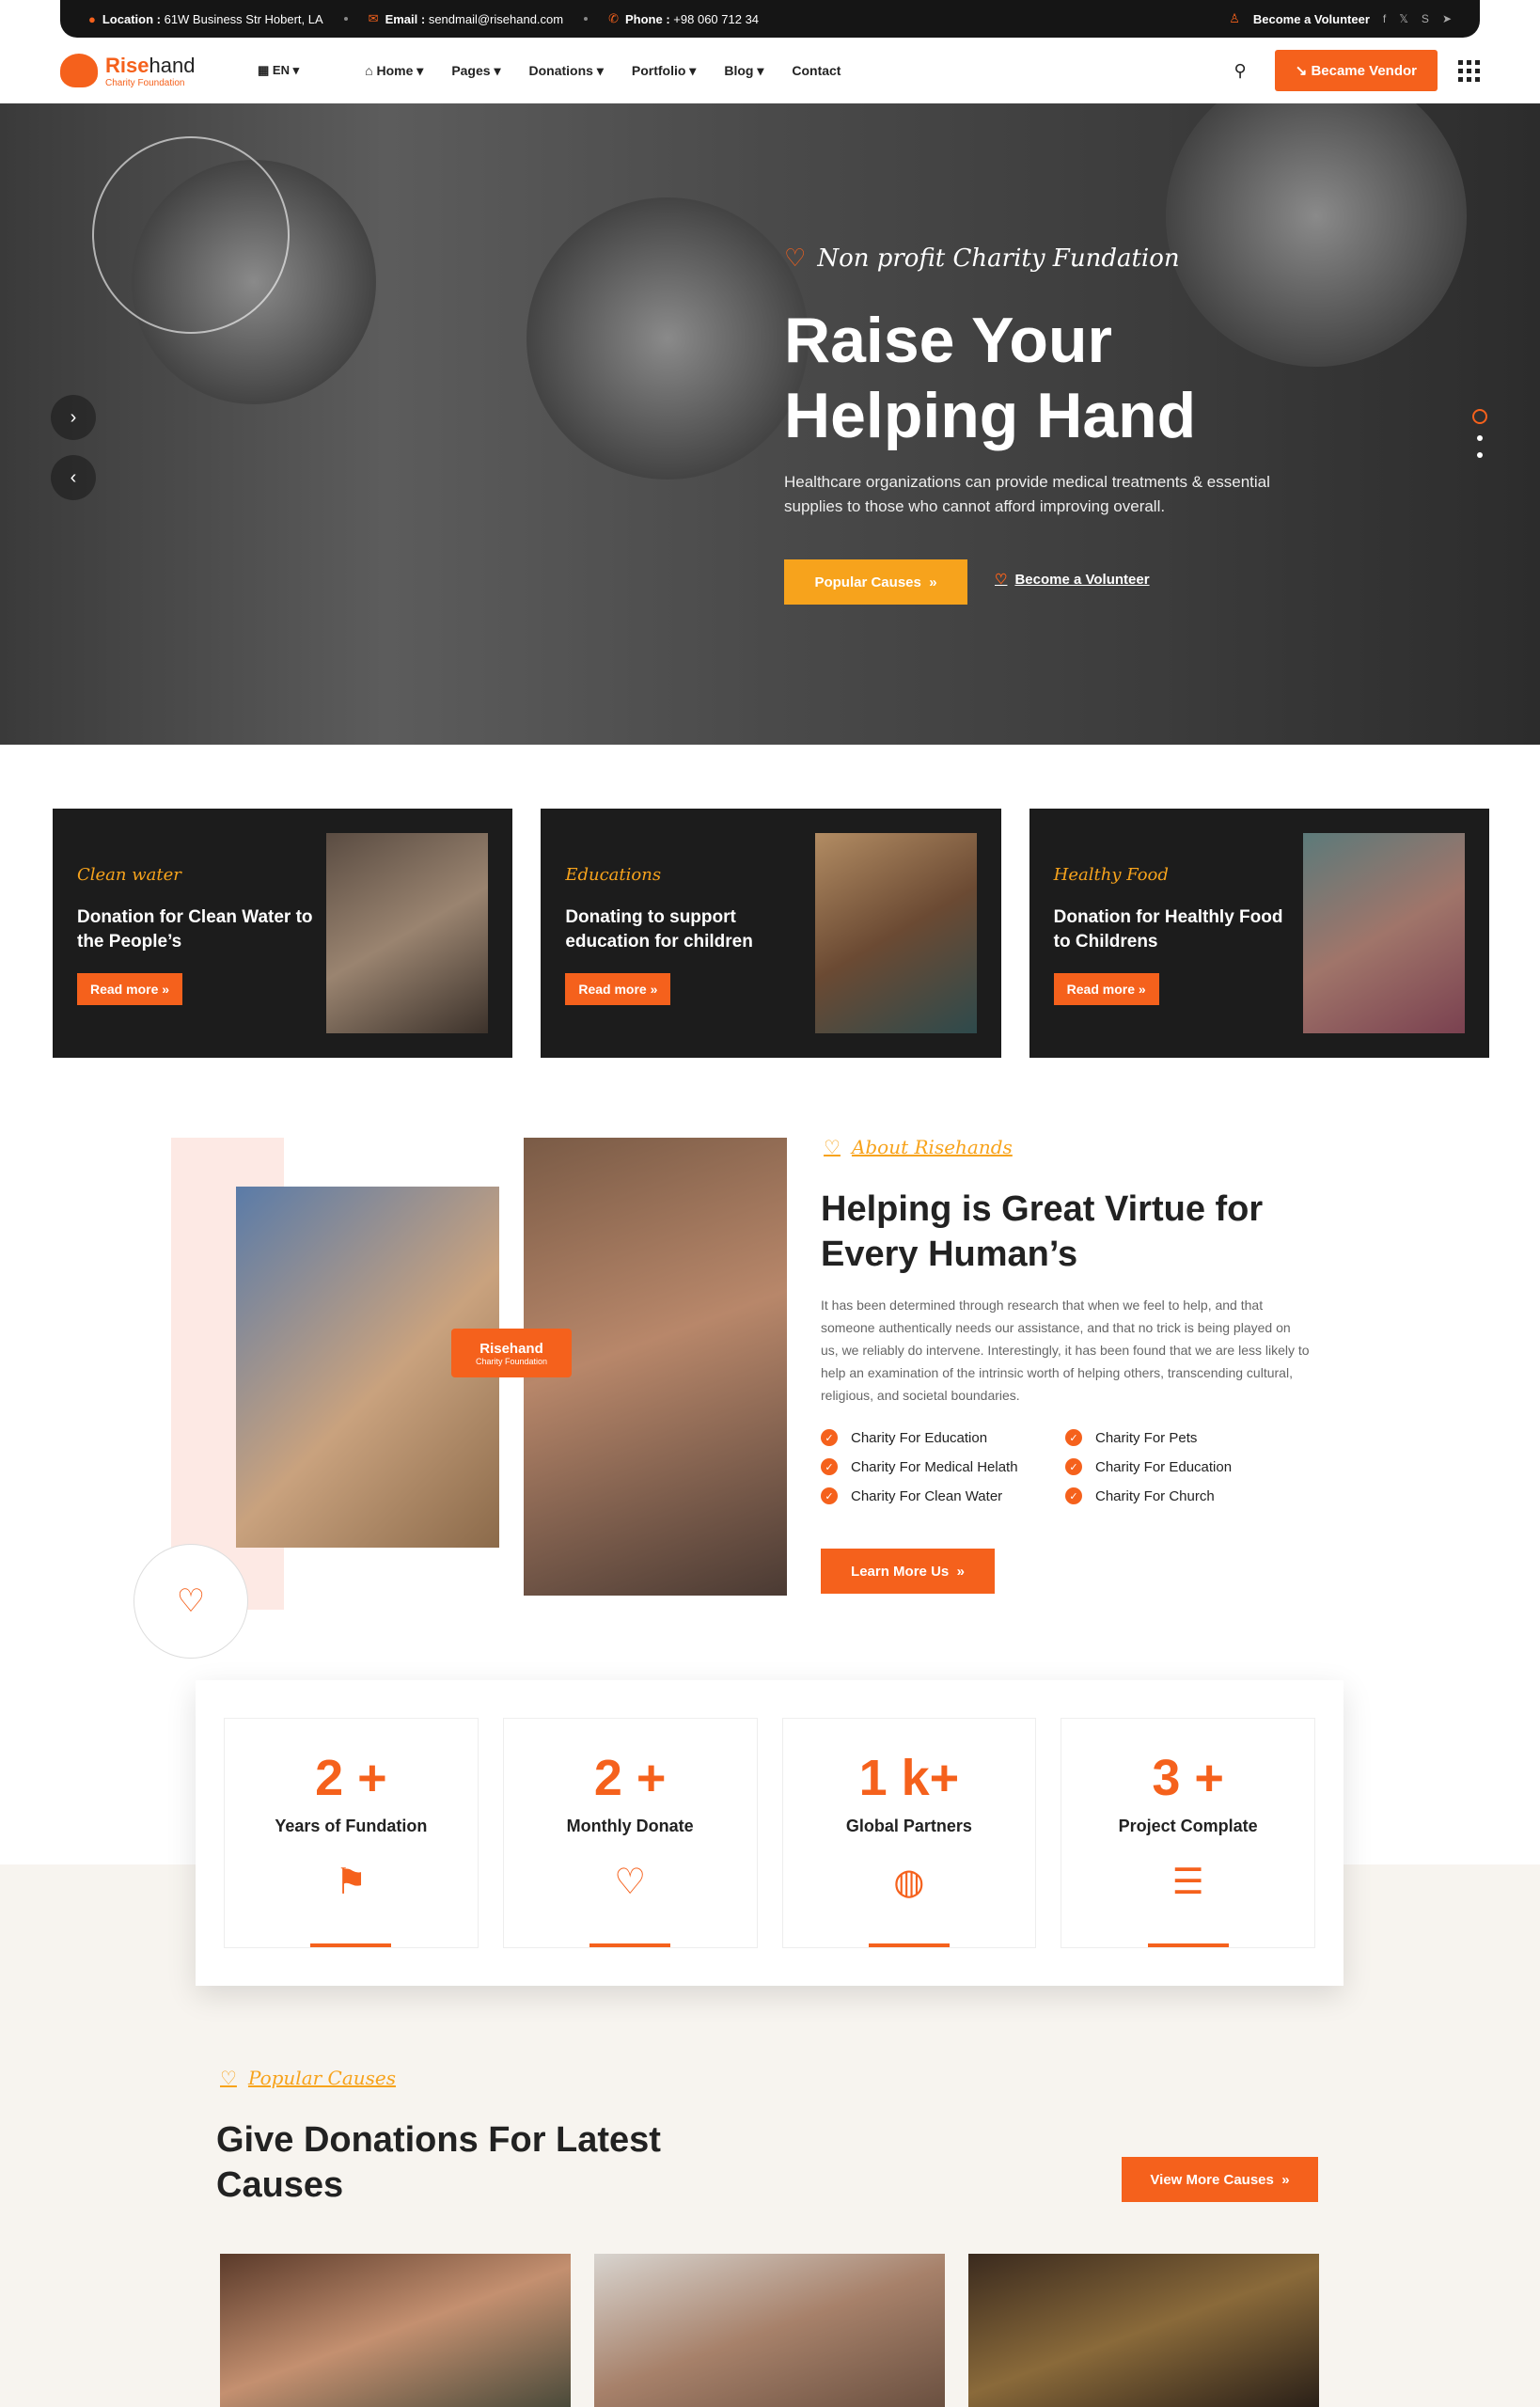 The image size is (1540, 2407). Describe the element at coordinates (1356, 70) in the screenshot. I see `became-vendor-button: ↘ Became Vendor` at that location.